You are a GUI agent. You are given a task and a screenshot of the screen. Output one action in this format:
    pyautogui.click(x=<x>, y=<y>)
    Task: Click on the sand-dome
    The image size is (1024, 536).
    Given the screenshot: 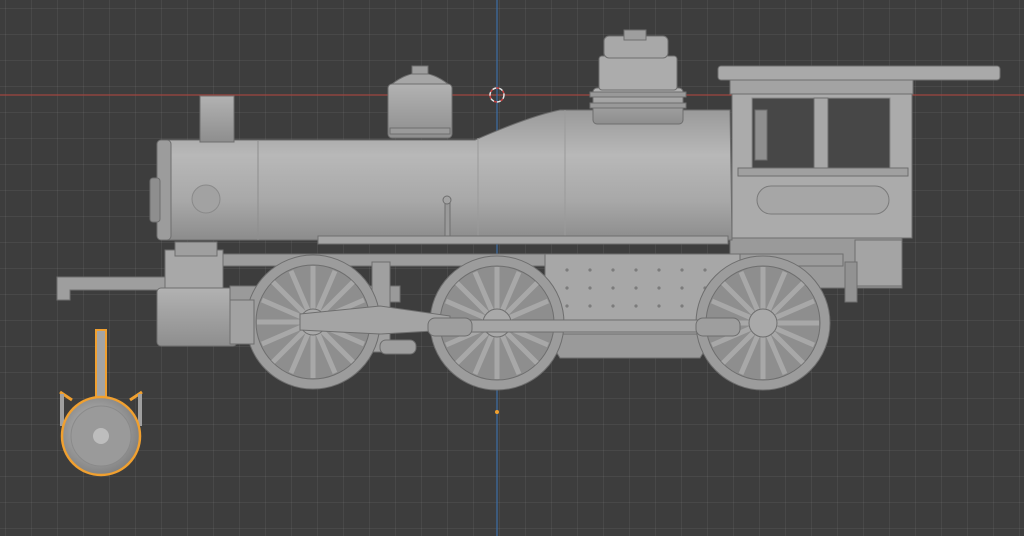 What is the action you would take?
    pyautogui.click(x=420, y=102)
    